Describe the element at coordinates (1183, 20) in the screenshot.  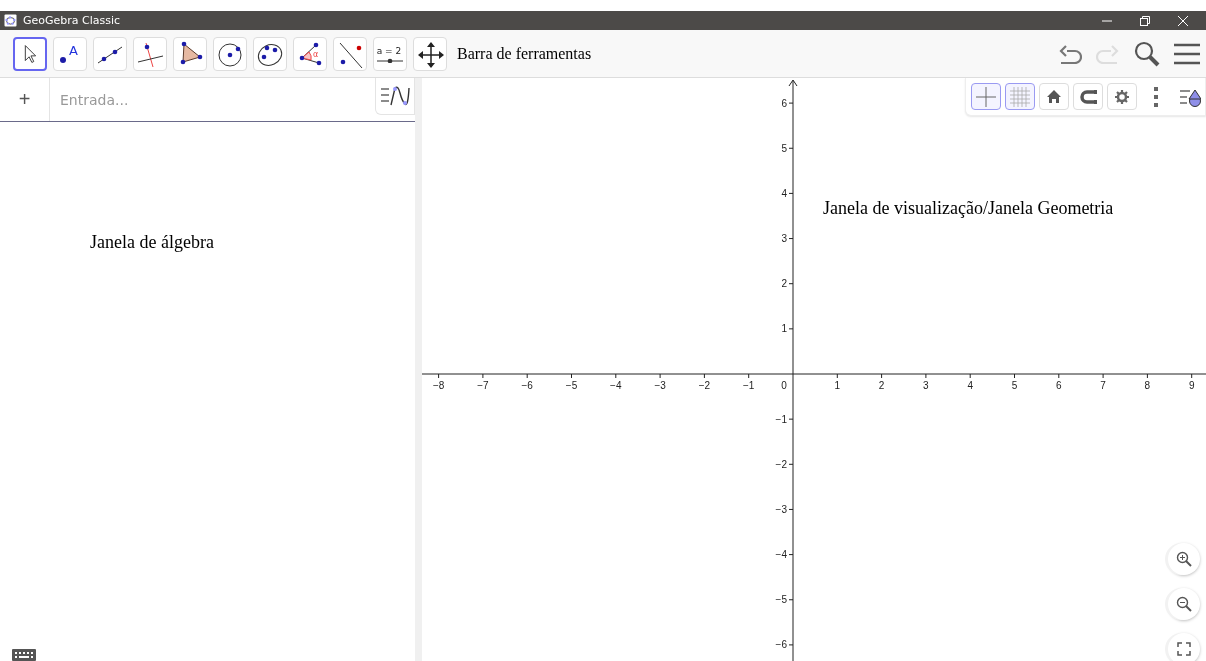
I see `close-icon` at that location.